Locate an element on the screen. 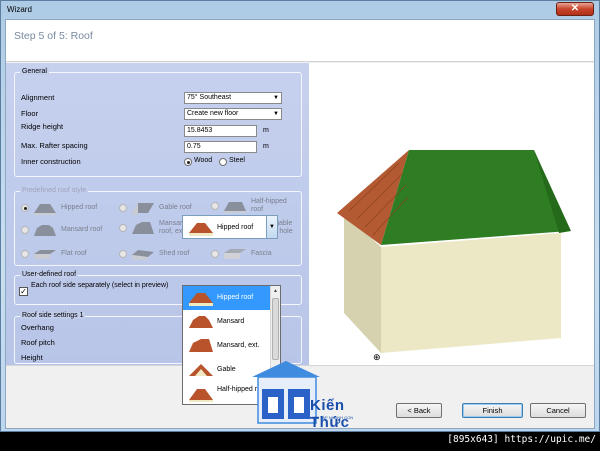 Image resolution: width=600 pixels, height=451 pixels. dropdown-option-mansard: Mansard is located at coordinates (227, 322).